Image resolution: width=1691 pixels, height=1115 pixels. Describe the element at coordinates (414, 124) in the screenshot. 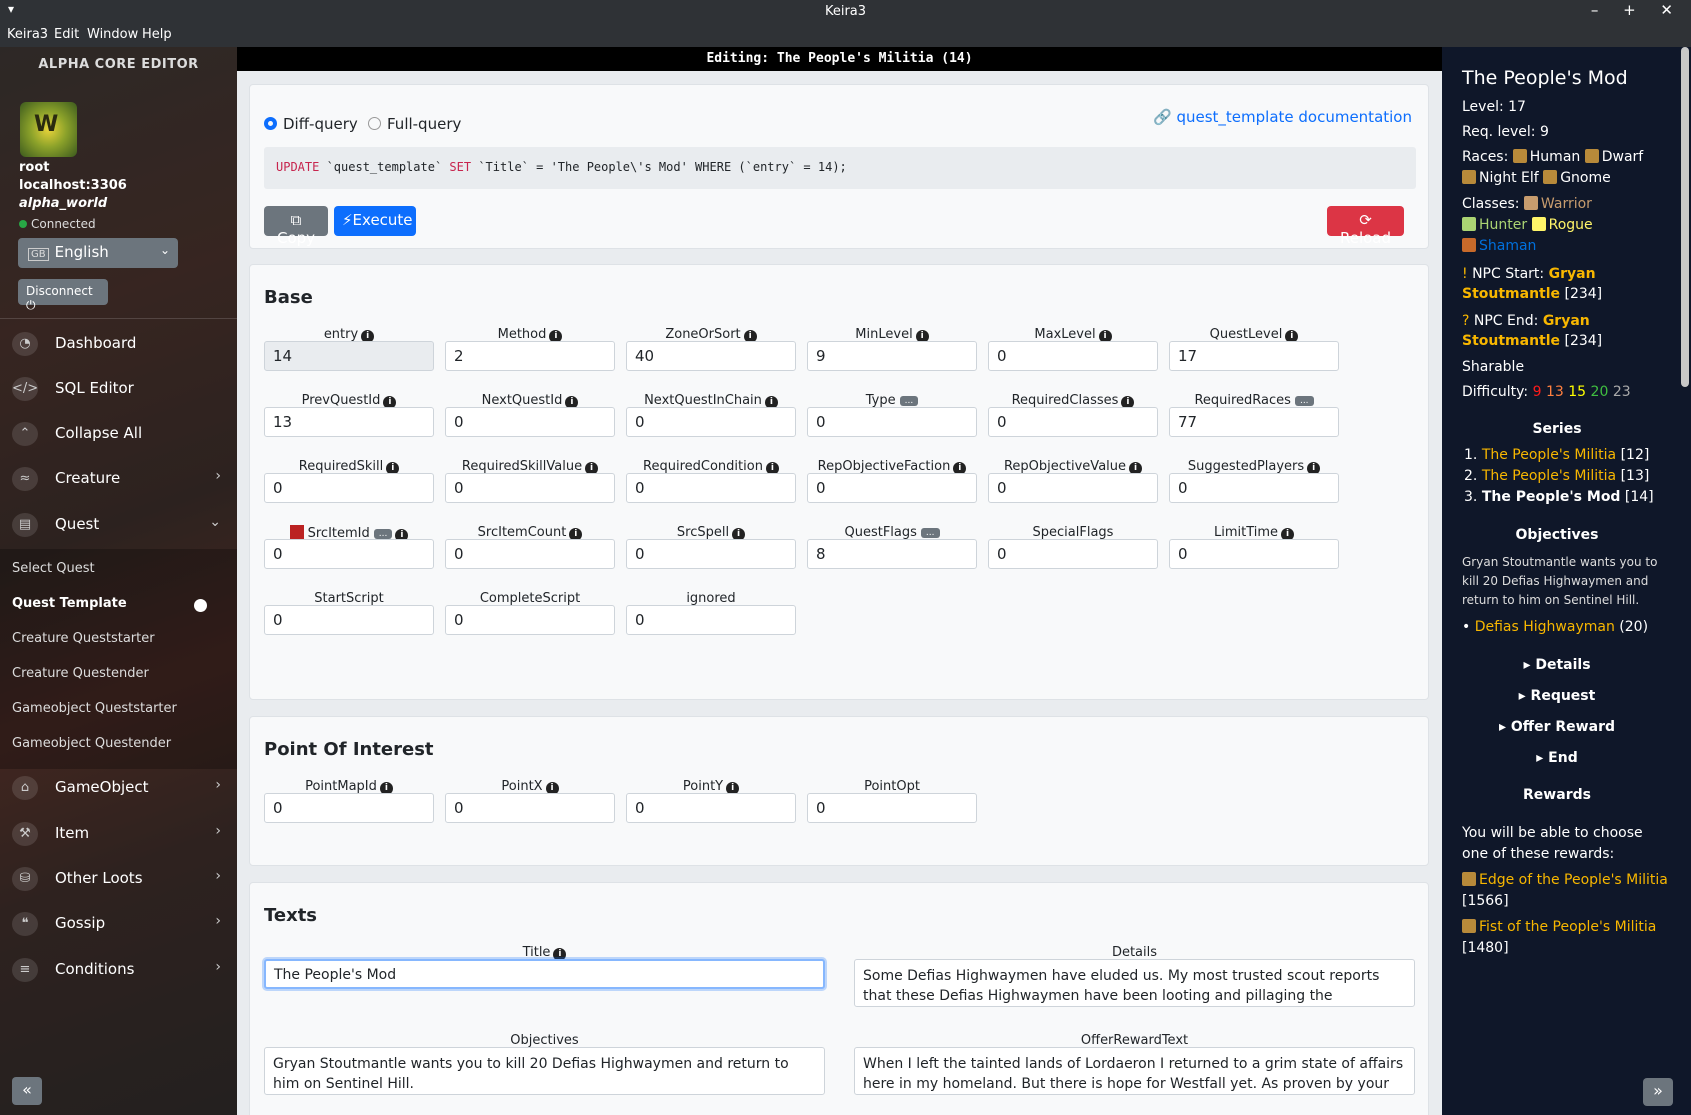

I see `full-query-radio: Full-query` at that location.